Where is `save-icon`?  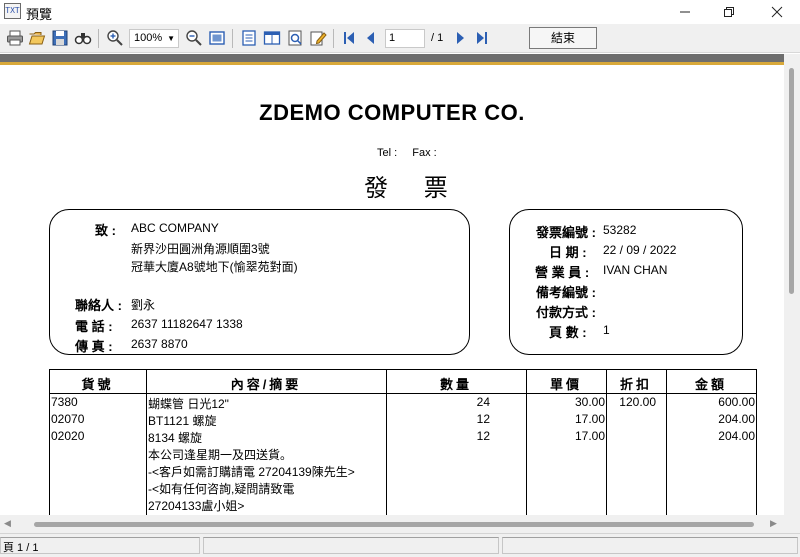 save-icon is located at coordinates (60, 38).